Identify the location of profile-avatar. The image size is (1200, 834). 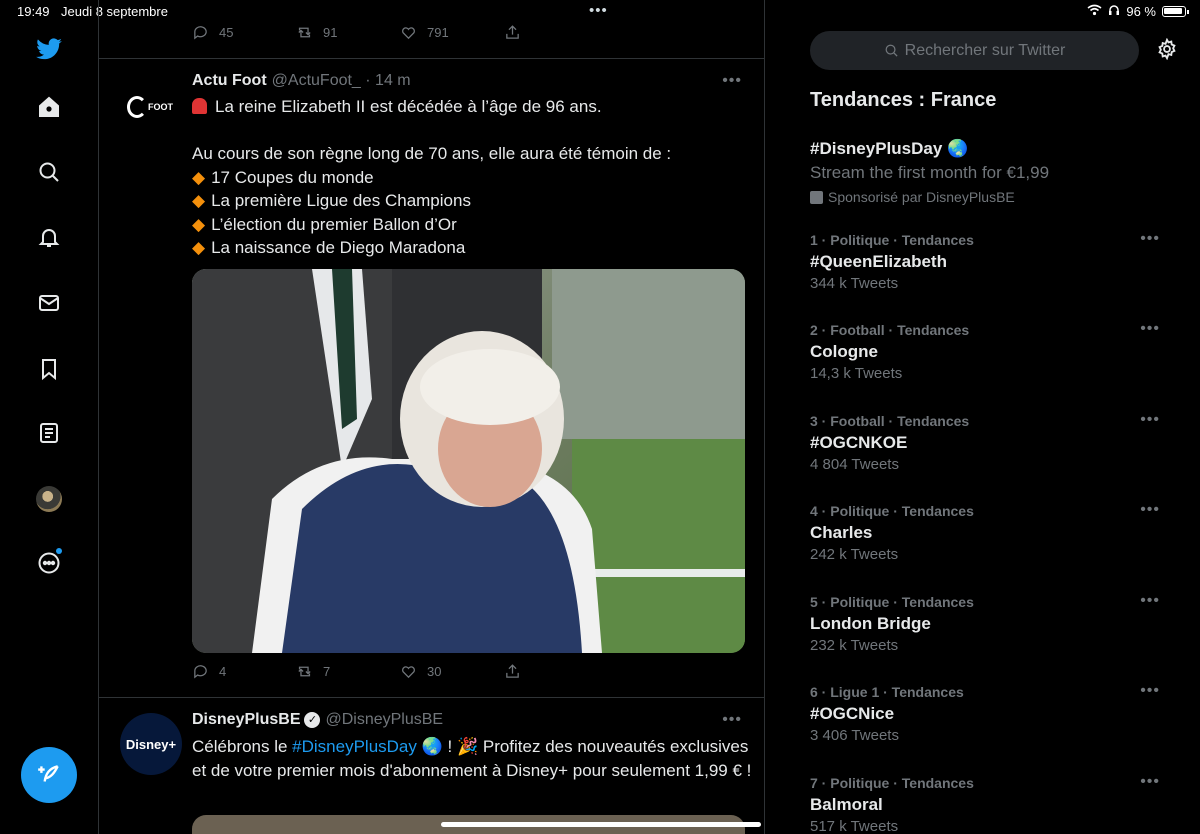
(49, 499).